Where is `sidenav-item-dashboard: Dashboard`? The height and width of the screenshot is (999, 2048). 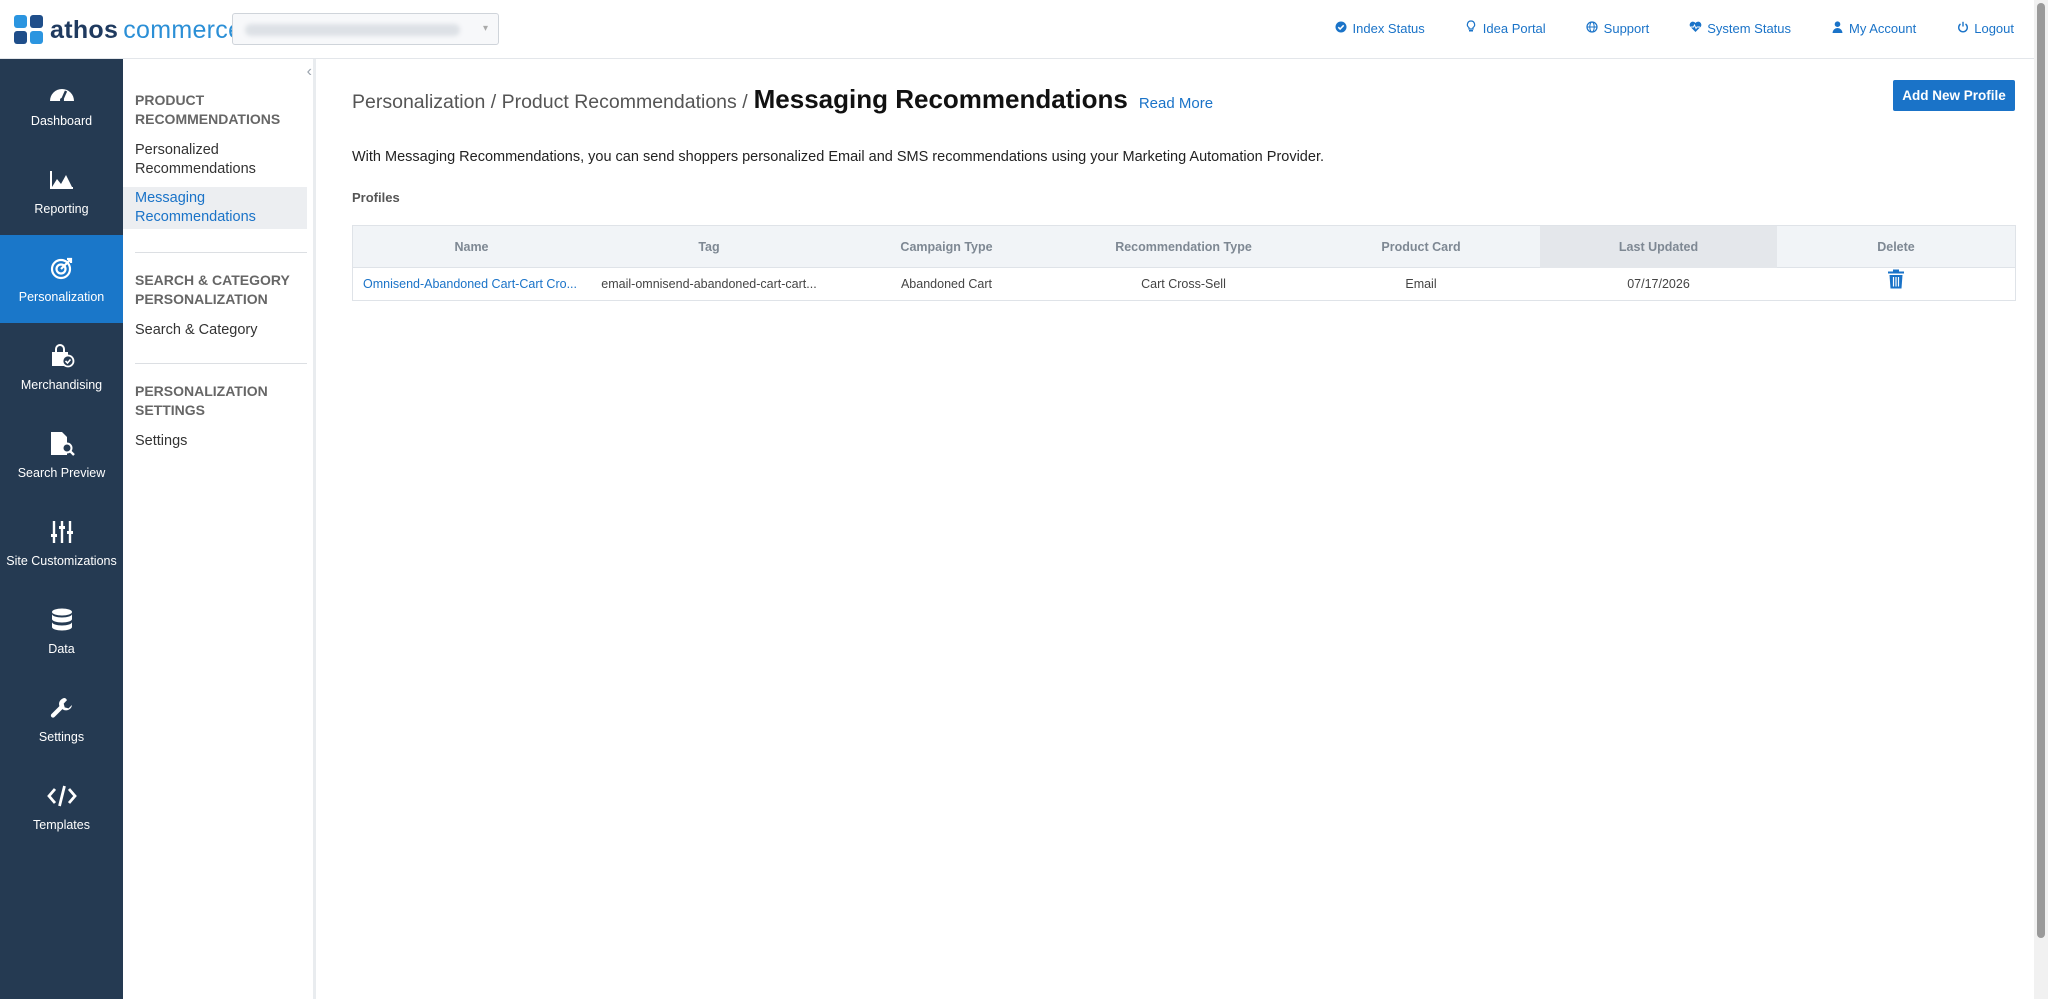
sidenav-item-dashboard: Dashboard is located at coordinates (61, 103).